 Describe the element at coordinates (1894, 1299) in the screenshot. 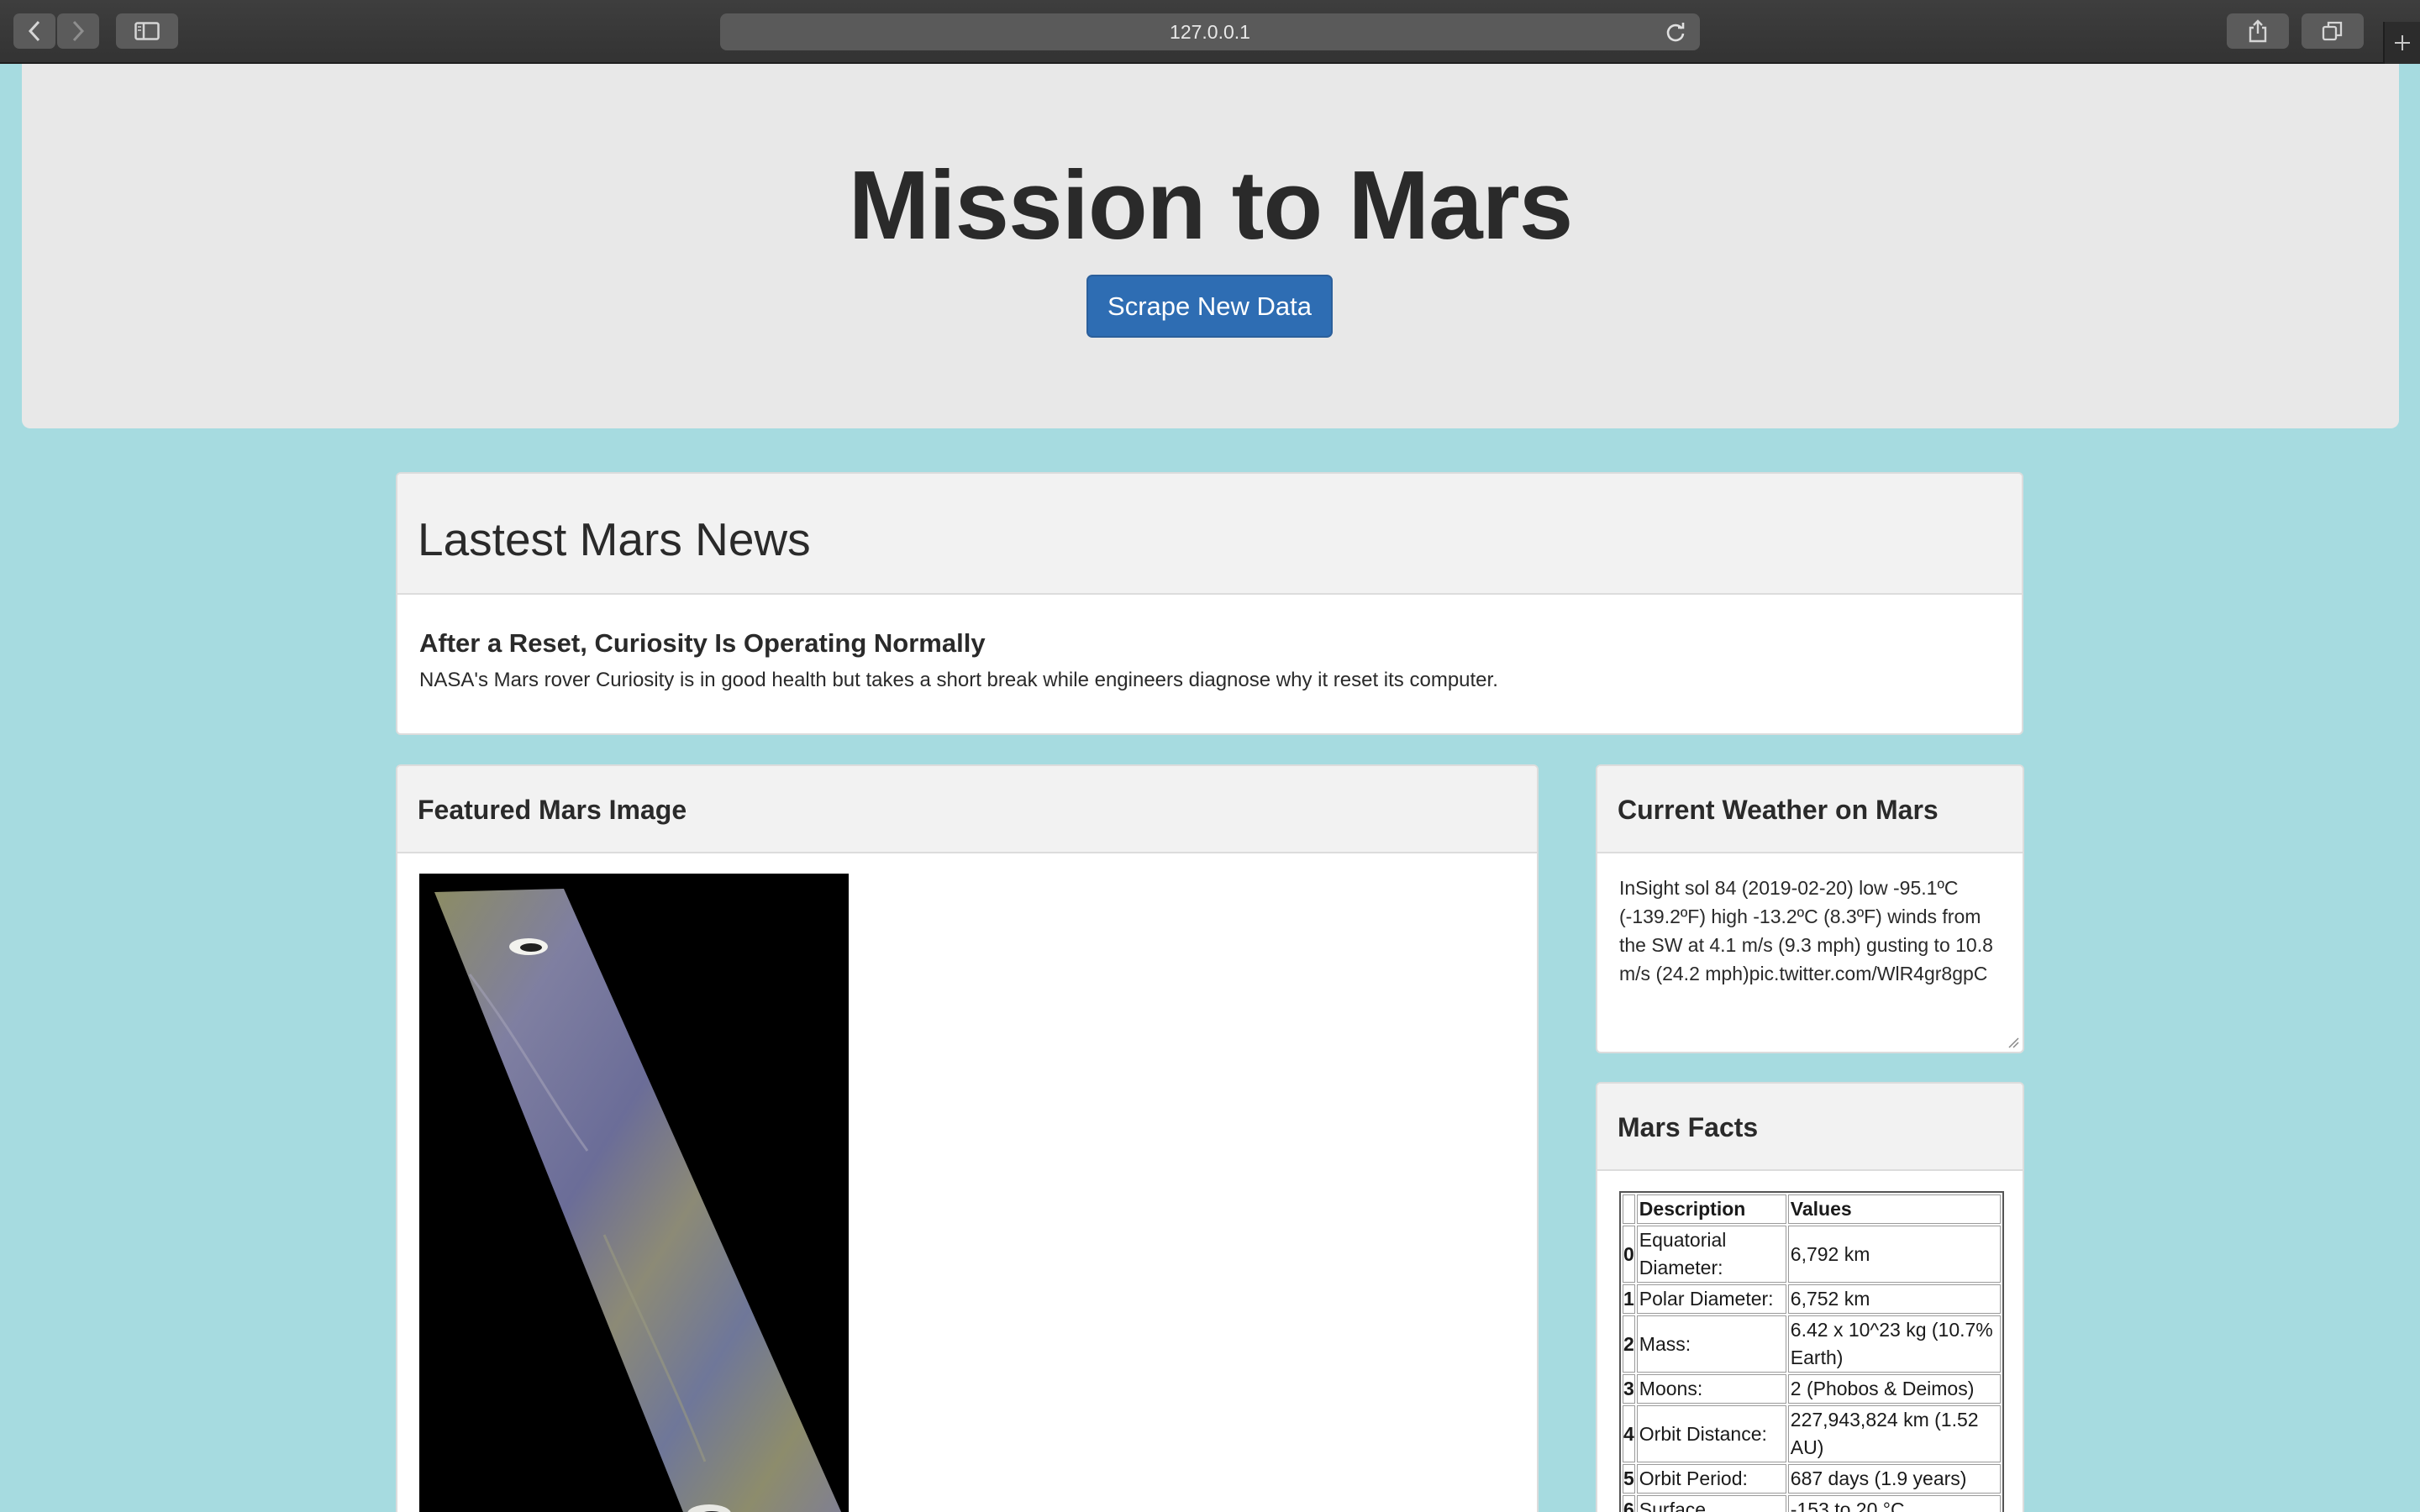

I see `row-value: 6,752 km` at that location.